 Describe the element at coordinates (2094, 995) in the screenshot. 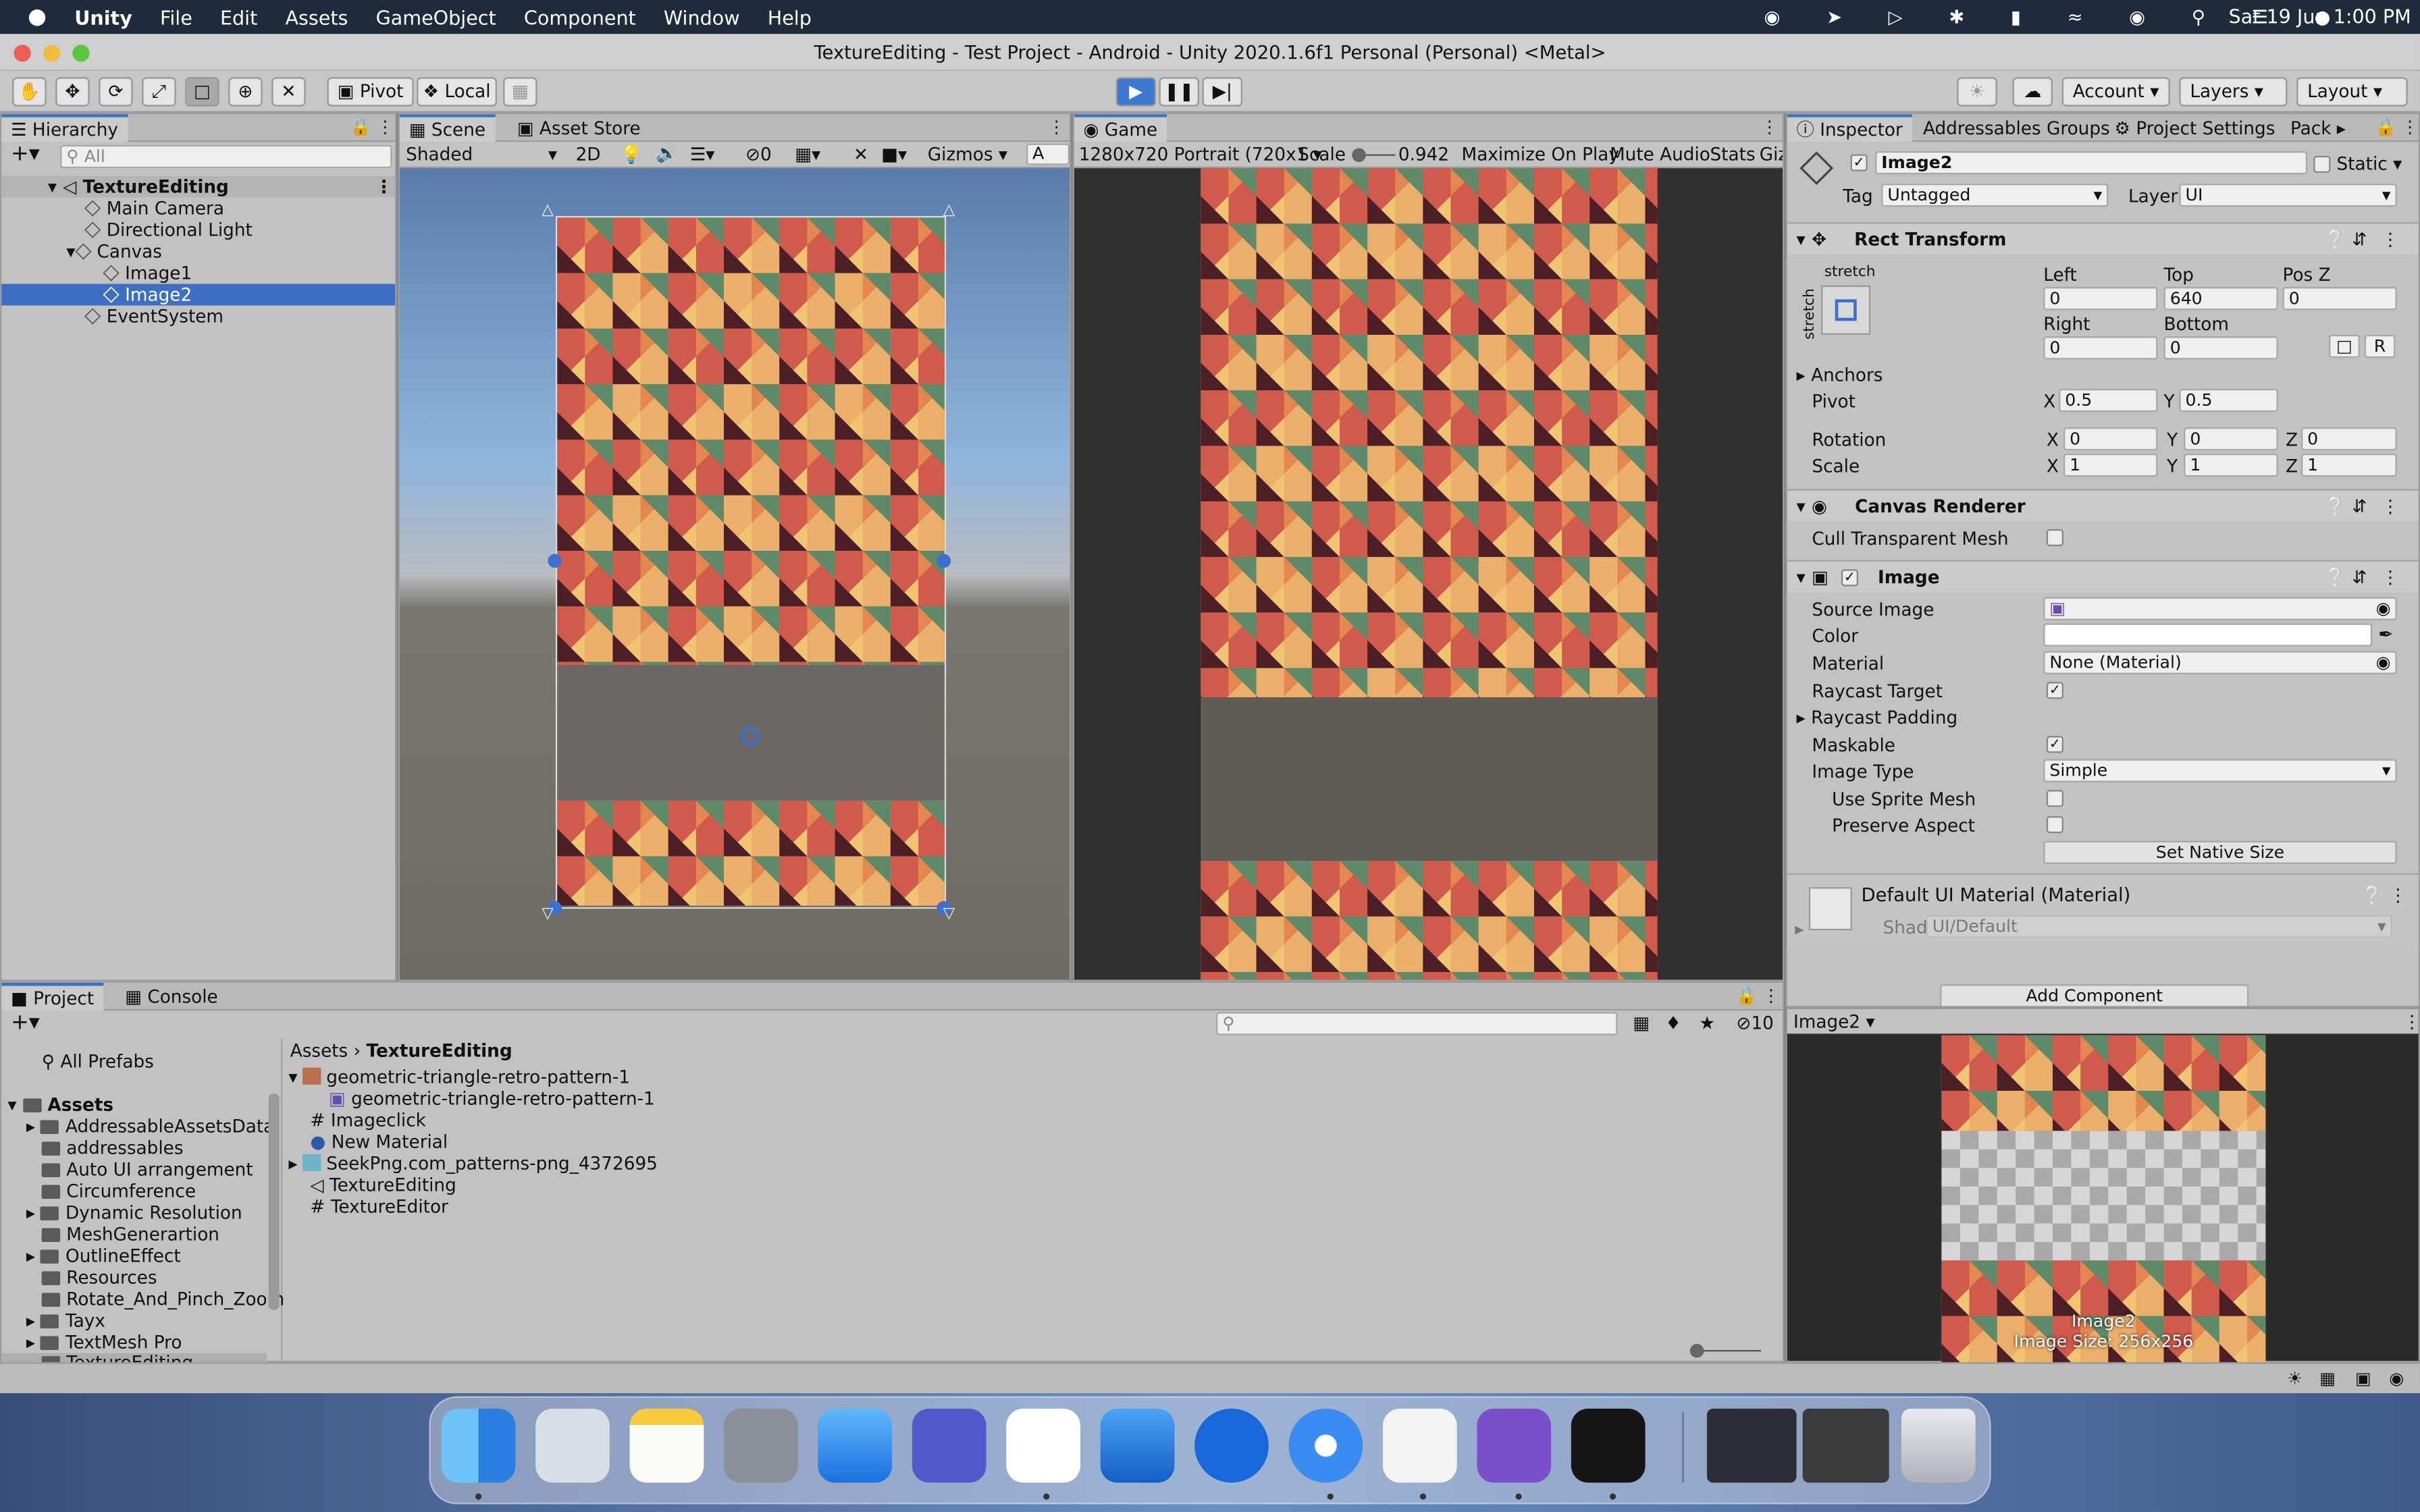

I see `add-component-button: Add Component` at that location.